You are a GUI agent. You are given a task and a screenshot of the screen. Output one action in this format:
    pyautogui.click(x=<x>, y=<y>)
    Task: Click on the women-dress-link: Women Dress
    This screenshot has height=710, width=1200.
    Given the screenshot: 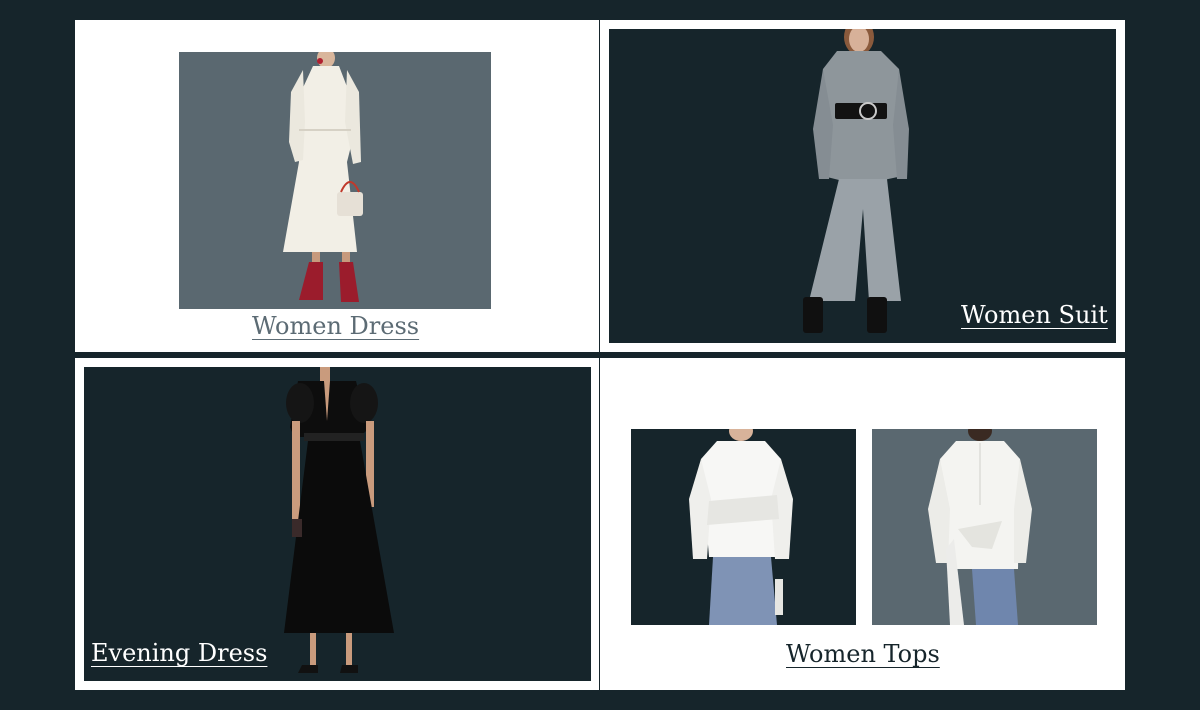 What is the action you would take?
    pyautogui.click(x=335, y=326)
    